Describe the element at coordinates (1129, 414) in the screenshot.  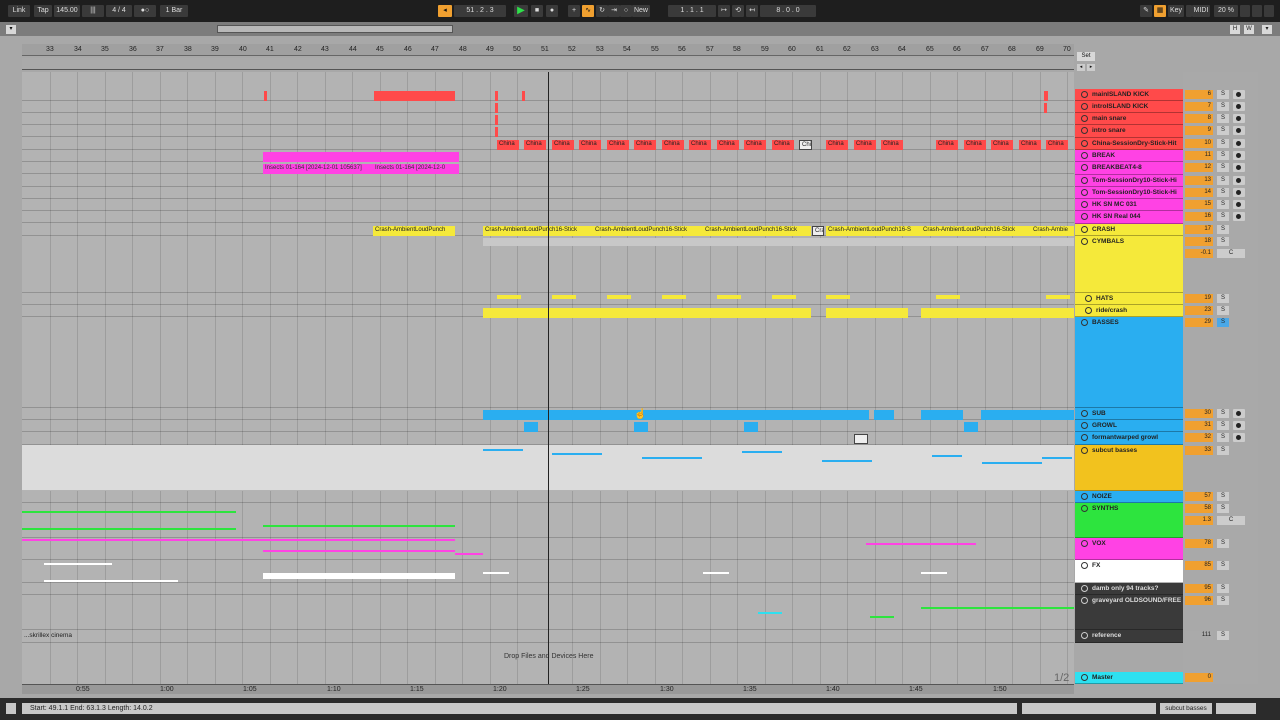
I see `track-header: SUB` at that location.